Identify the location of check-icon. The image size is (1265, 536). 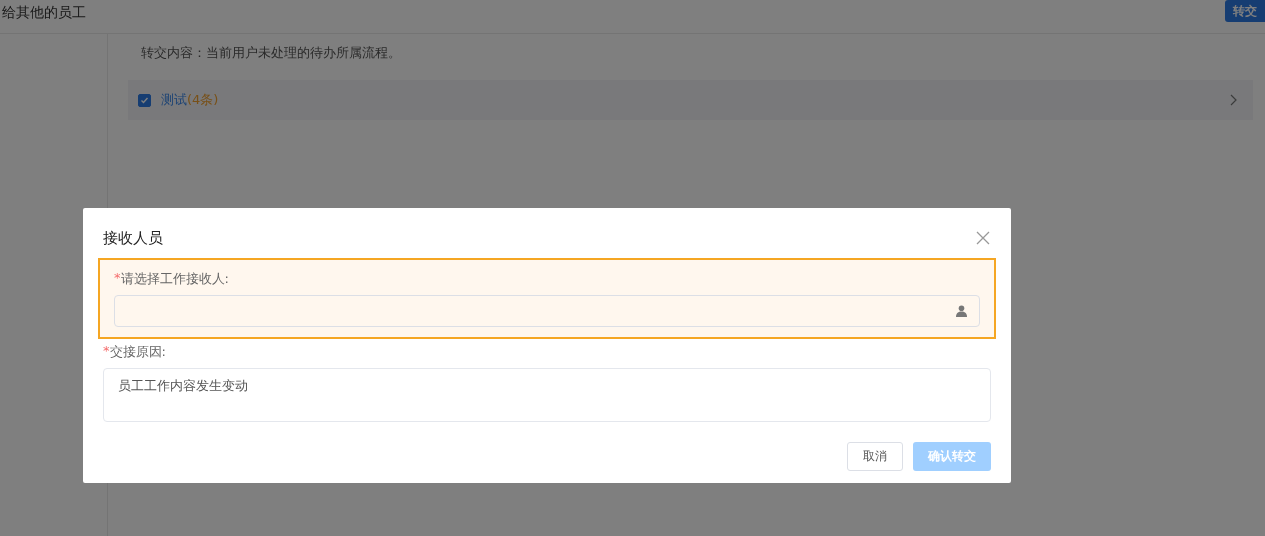
(144, 100).